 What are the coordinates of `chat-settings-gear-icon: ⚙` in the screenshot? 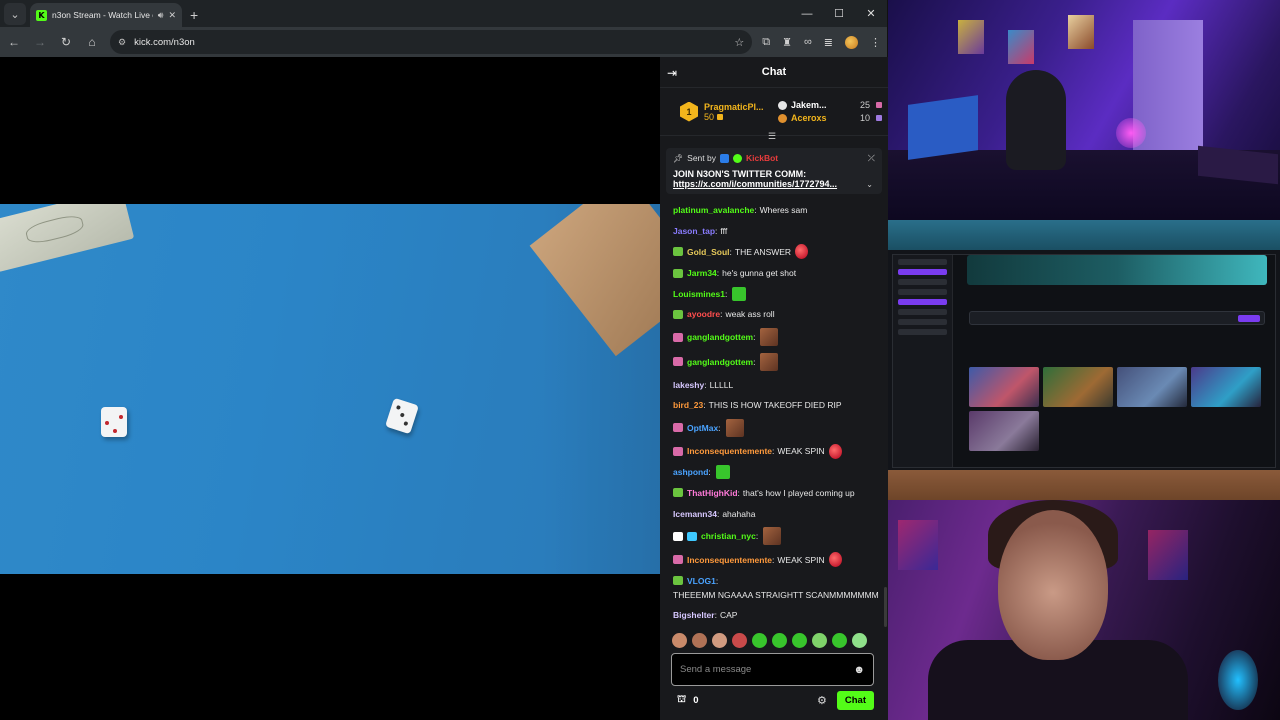 It's located at (822, 700).